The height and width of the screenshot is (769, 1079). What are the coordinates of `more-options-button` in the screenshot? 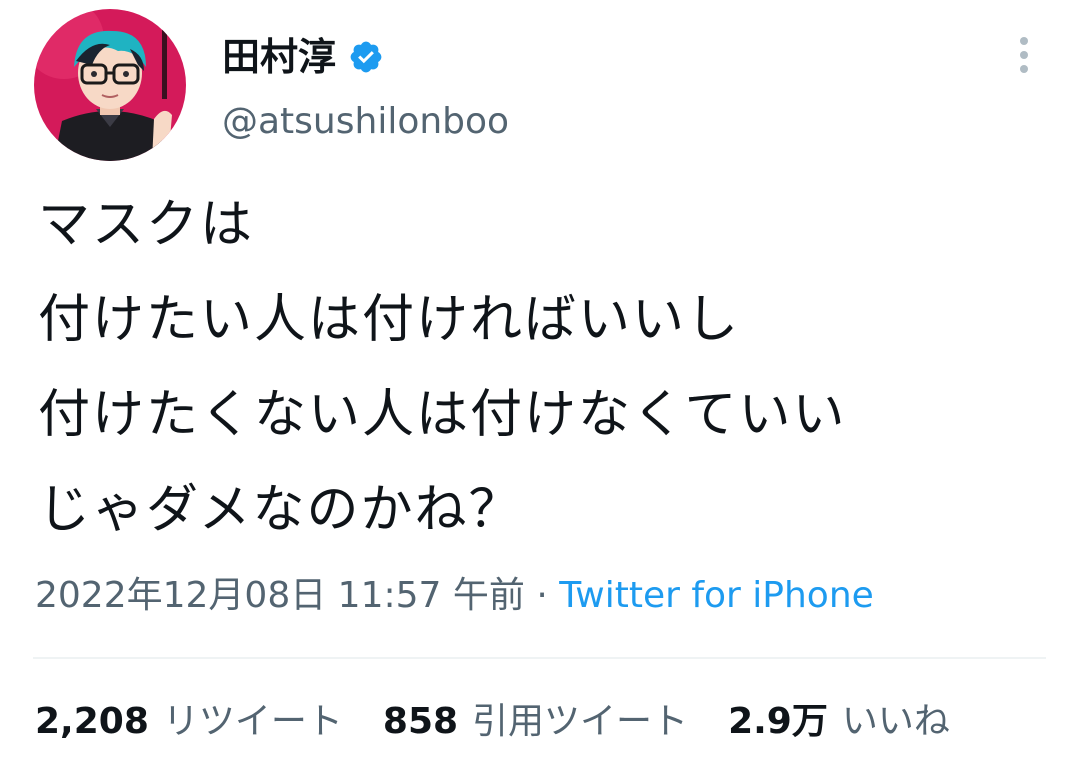 It's located at (1024, 55).